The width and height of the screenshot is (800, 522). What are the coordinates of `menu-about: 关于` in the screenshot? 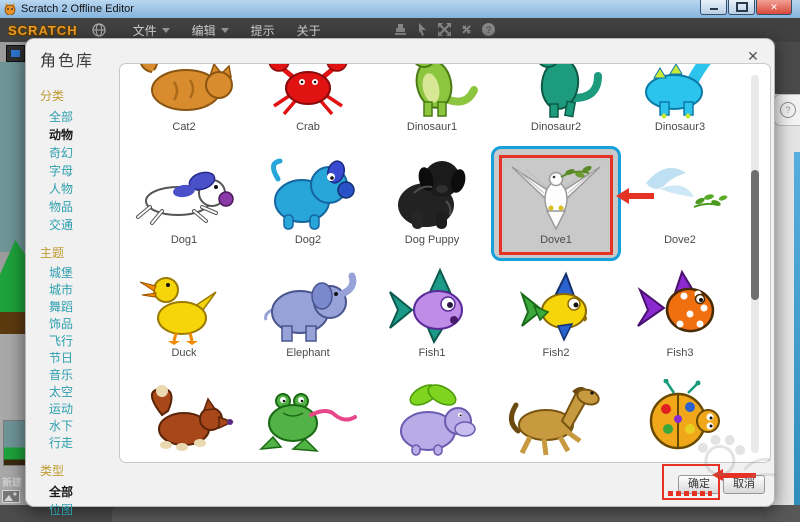 It's located at (309, 30).